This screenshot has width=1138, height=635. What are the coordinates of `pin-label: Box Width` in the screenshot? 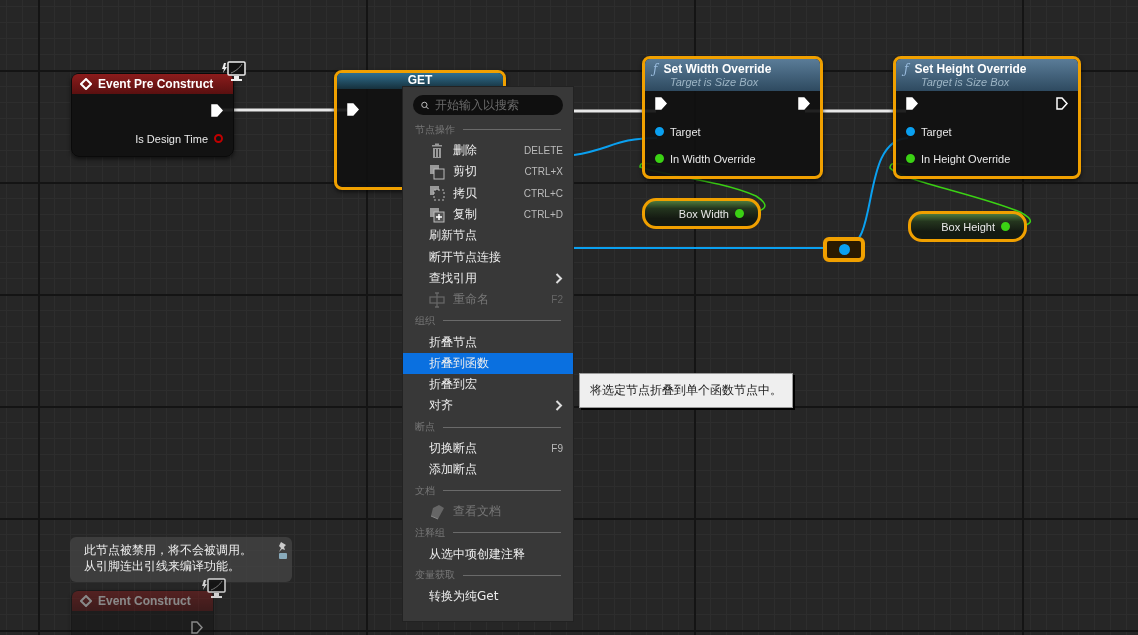 It's located at (703, 213).